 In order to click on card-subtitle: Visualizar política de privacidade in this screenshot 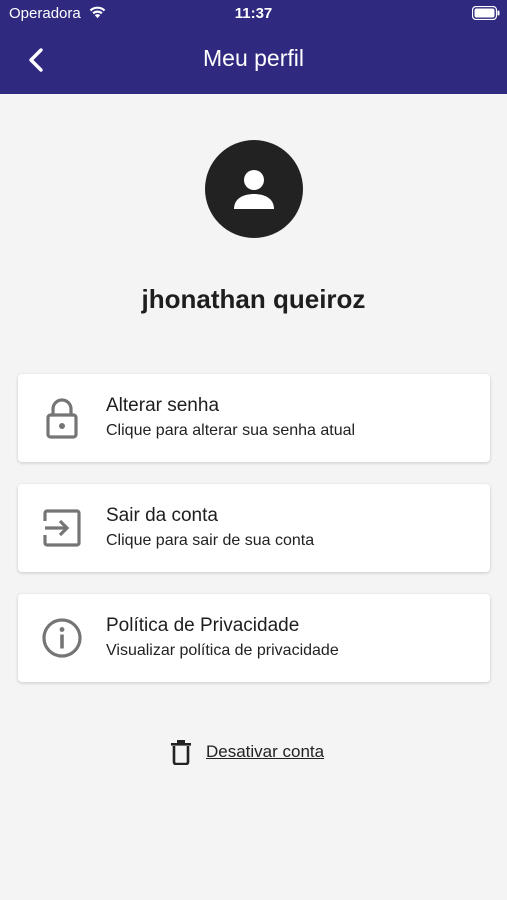, I will do `click(222, 650)`.